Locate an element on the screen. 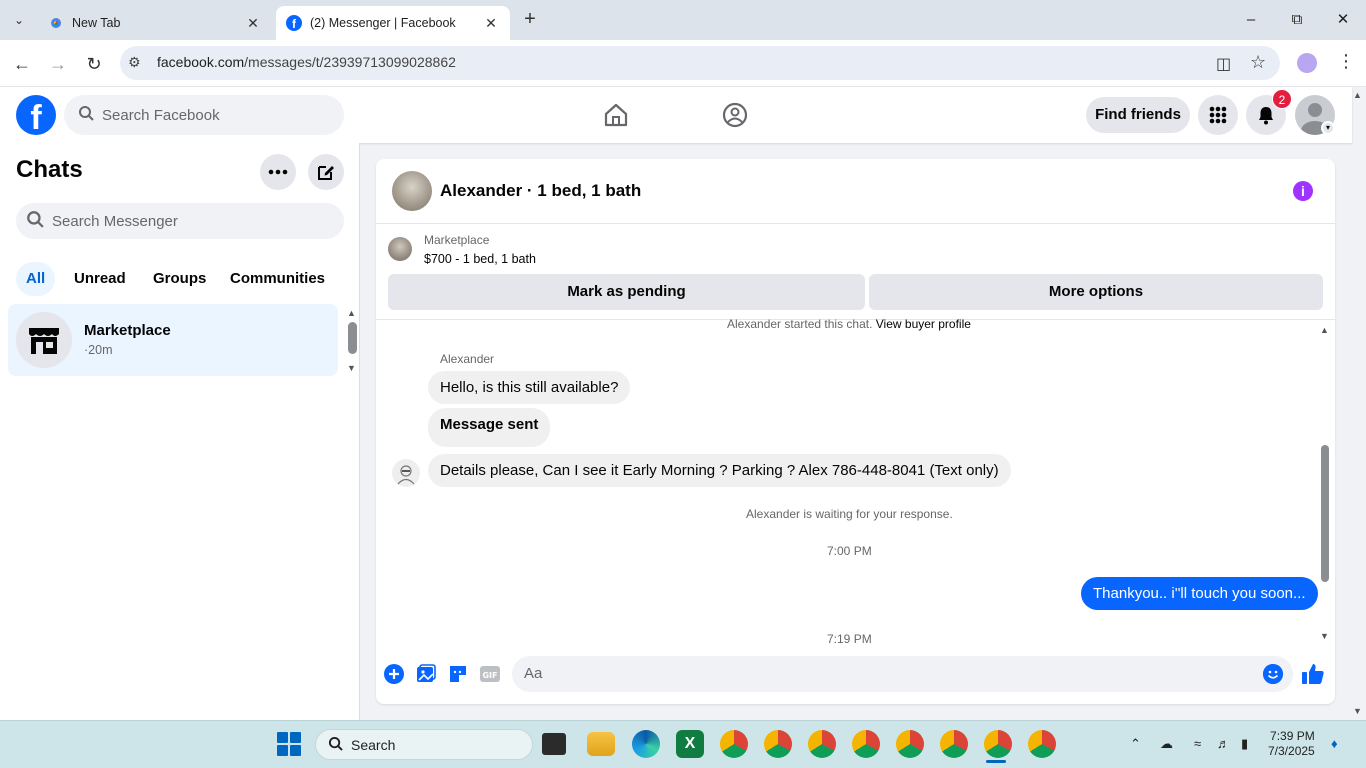 The height and width of the screenshot is (768, 1366). page-scroll-down-icon: ▼ is located at coordinates (1357, 711).